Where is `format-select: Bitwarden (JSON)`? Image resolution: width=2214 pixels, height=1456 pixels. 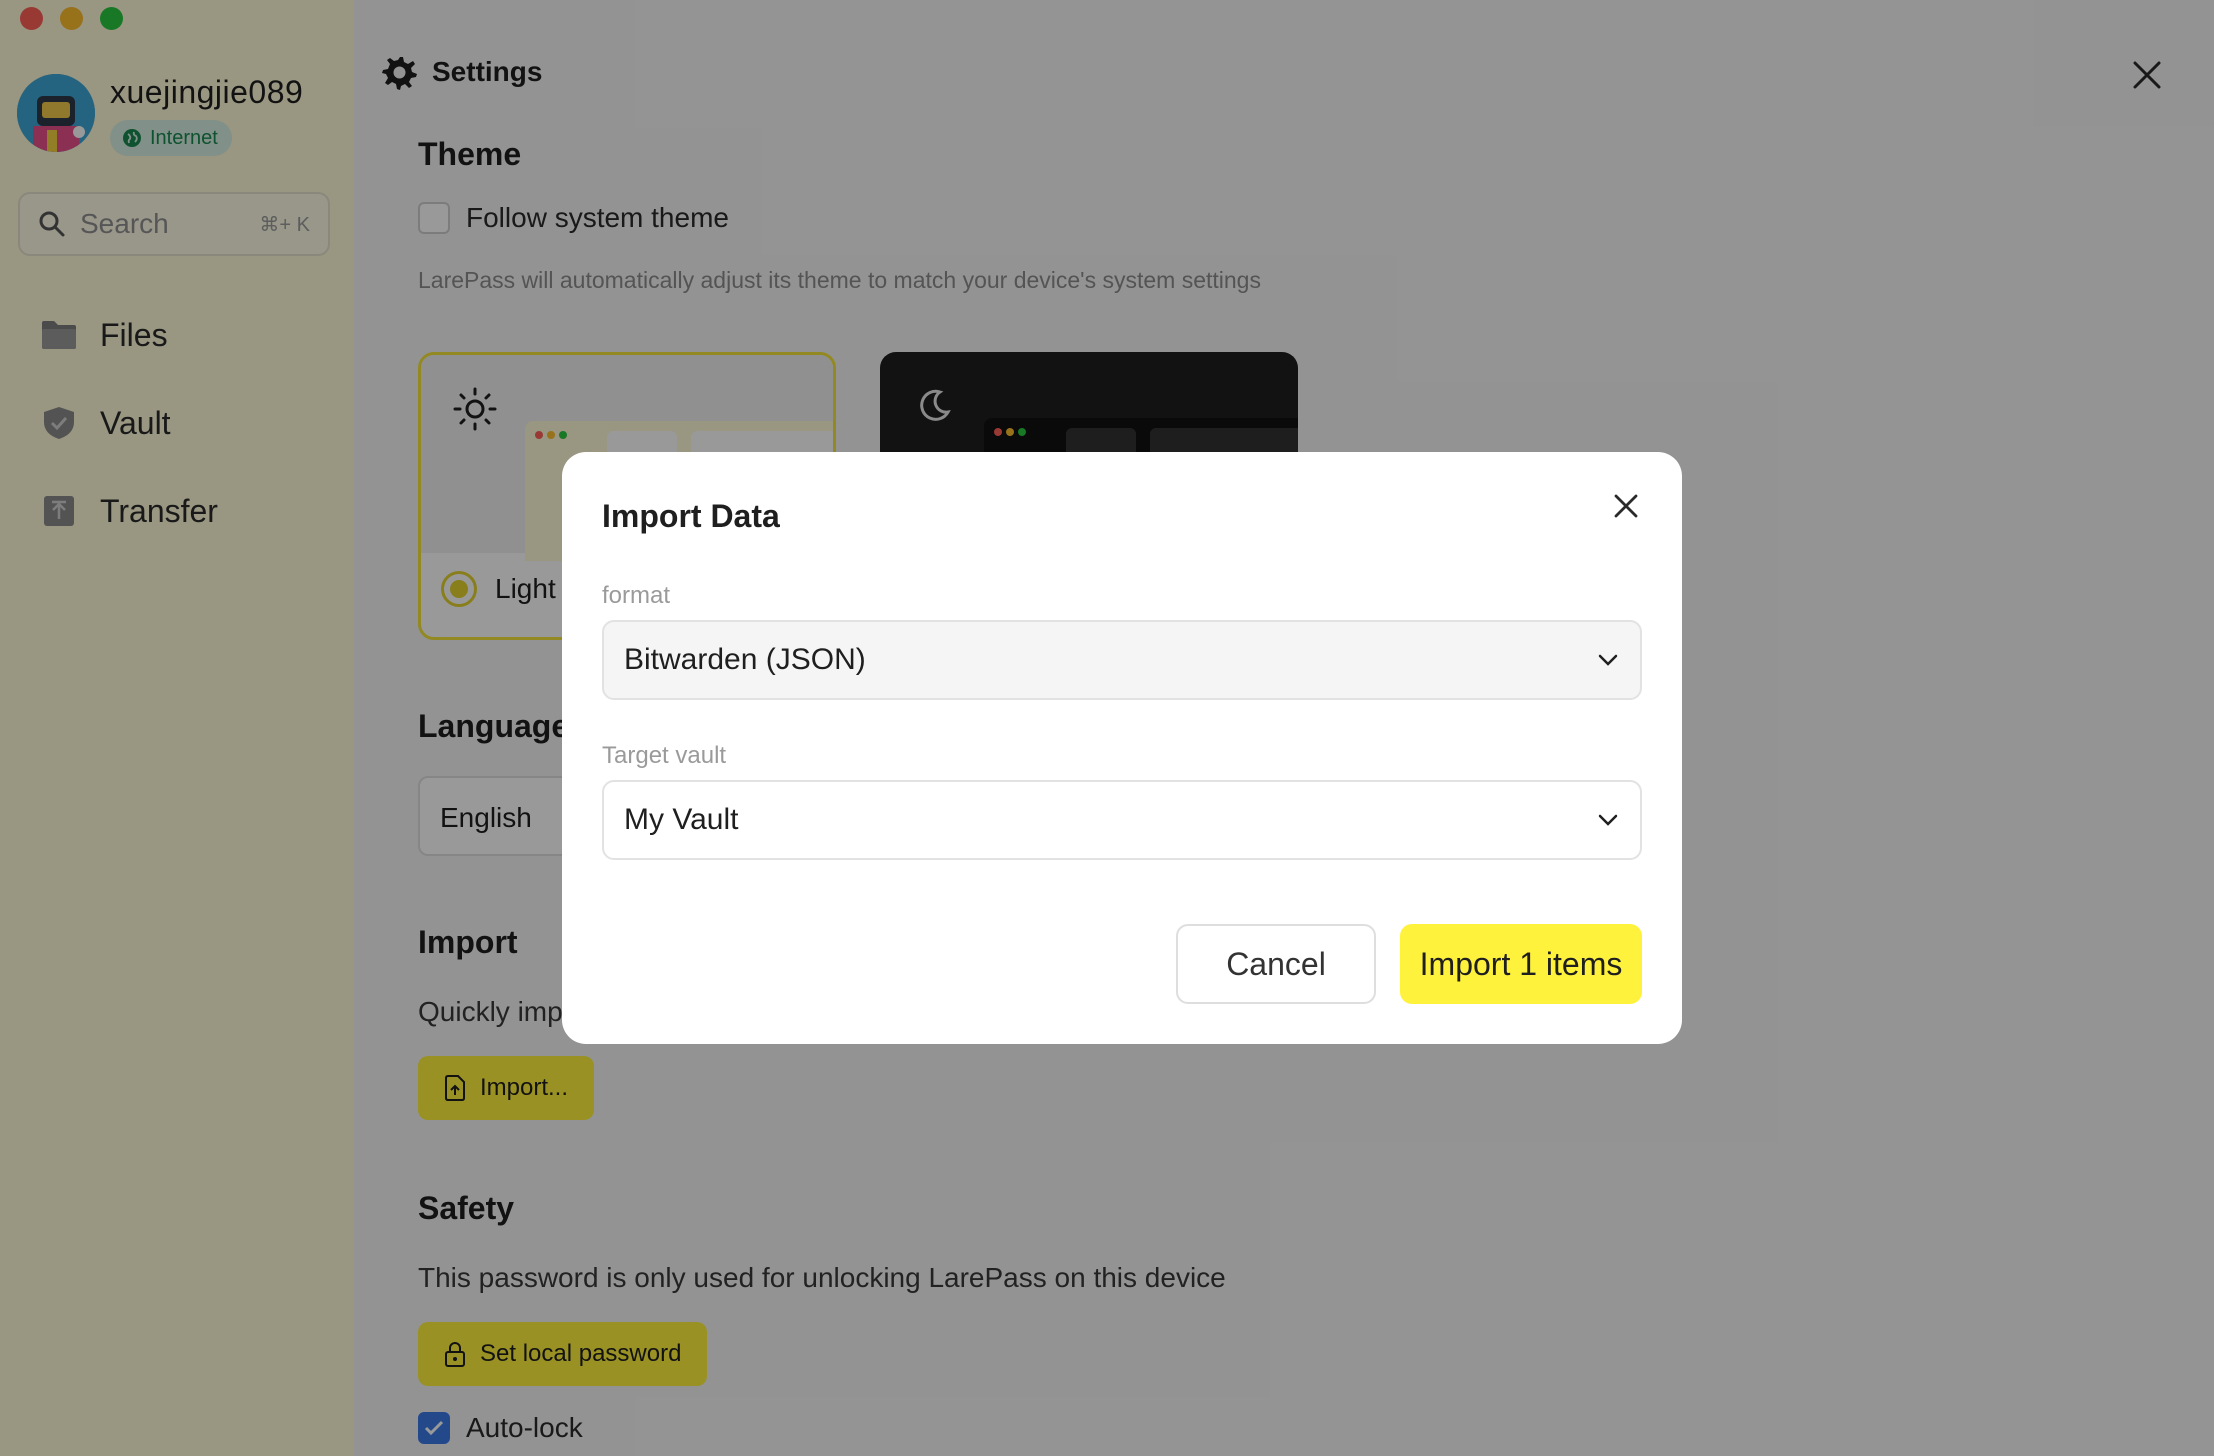 format-select: Bitwarden (JSON) is located at coordinates (1122, 660).